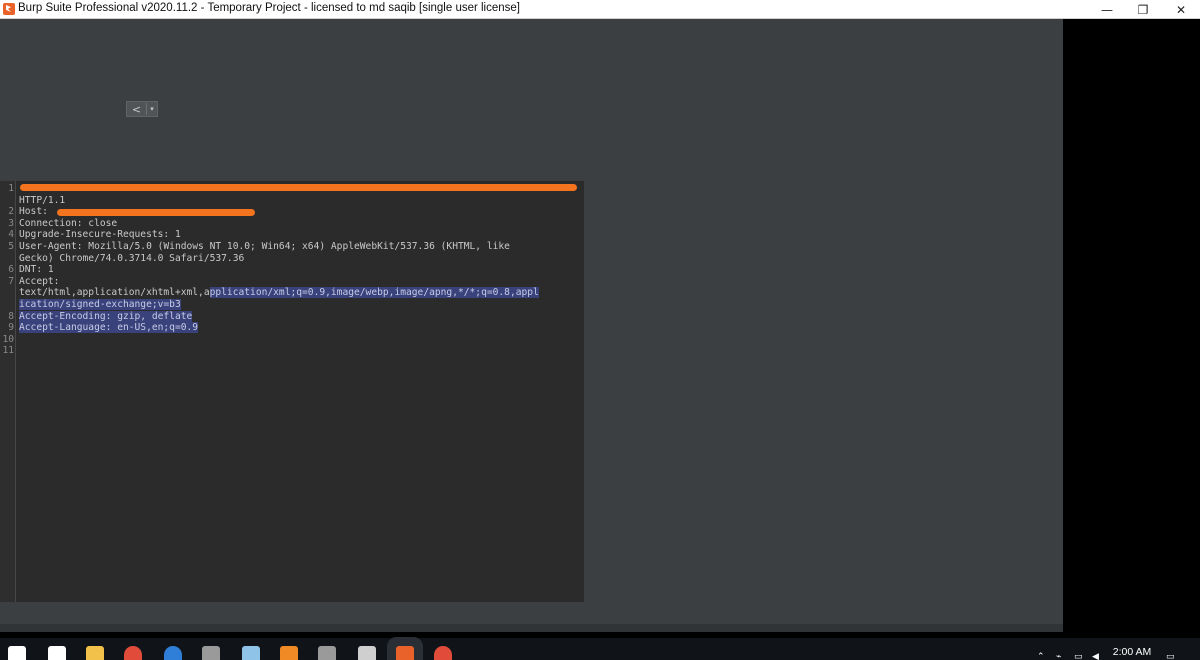 Image resolution: width=1200 pixels, height=660 pixels. I want to click on taskbar-clock: 2:00 AM, so click(1132, 652).